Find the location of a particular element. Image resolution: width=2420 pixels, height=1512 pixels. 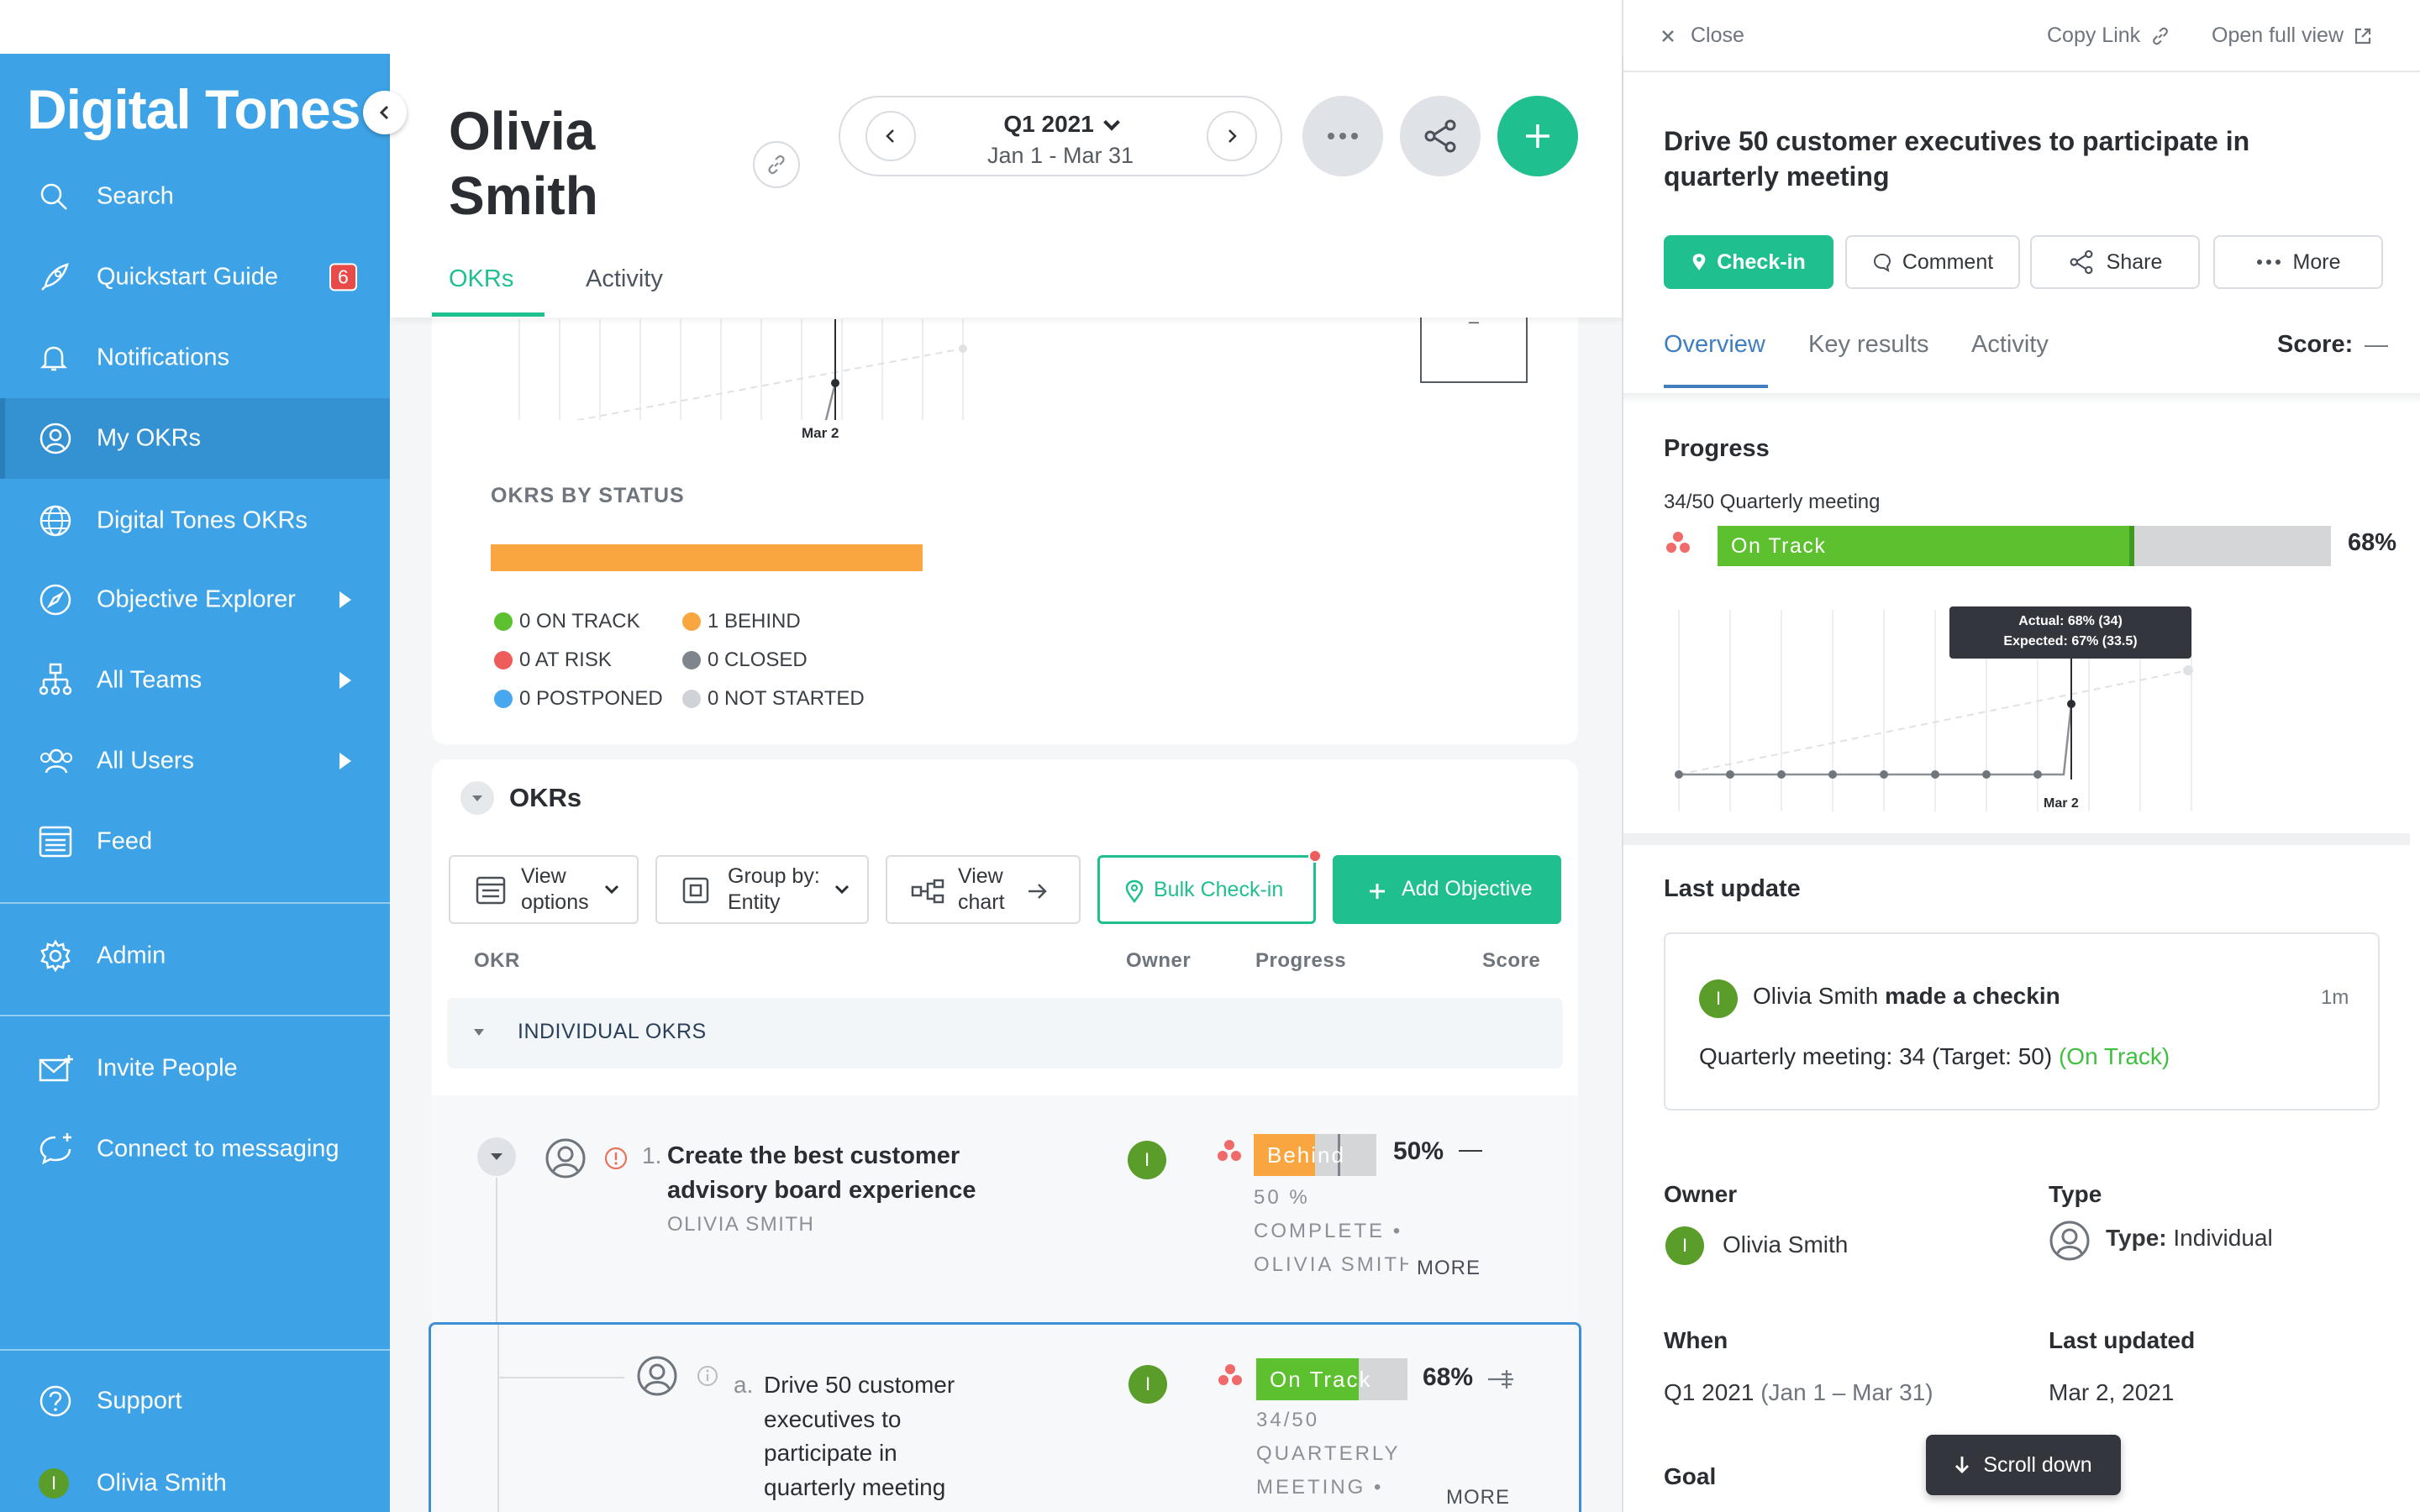

sidebar-item-notifications: Notifications is located at coordinates (195, 358).